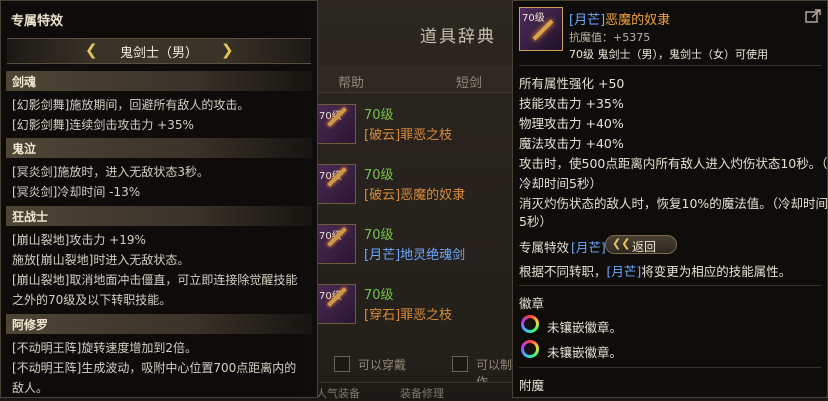 Image resolution: width=828 pixels, height=401 pixels. Describe the element at coordinates (382, 365) in the screenshot. I see `wearable-label: 可以穿戴` at that location.